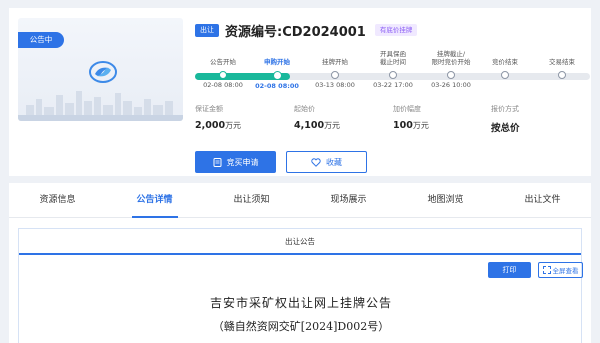 The image size is (600, 343). Describe the element at coordinates (218, 117) in the screenshot. I see `deposit-info: 保证金额 2,000万元` at that location.